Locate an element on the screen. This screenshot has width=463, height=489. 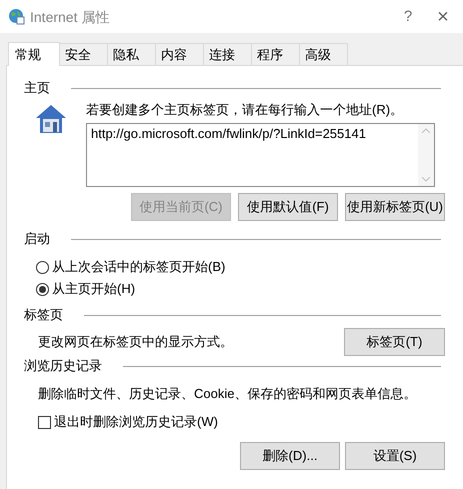
section-heading: 启动 is located at coordinates (37, 239).